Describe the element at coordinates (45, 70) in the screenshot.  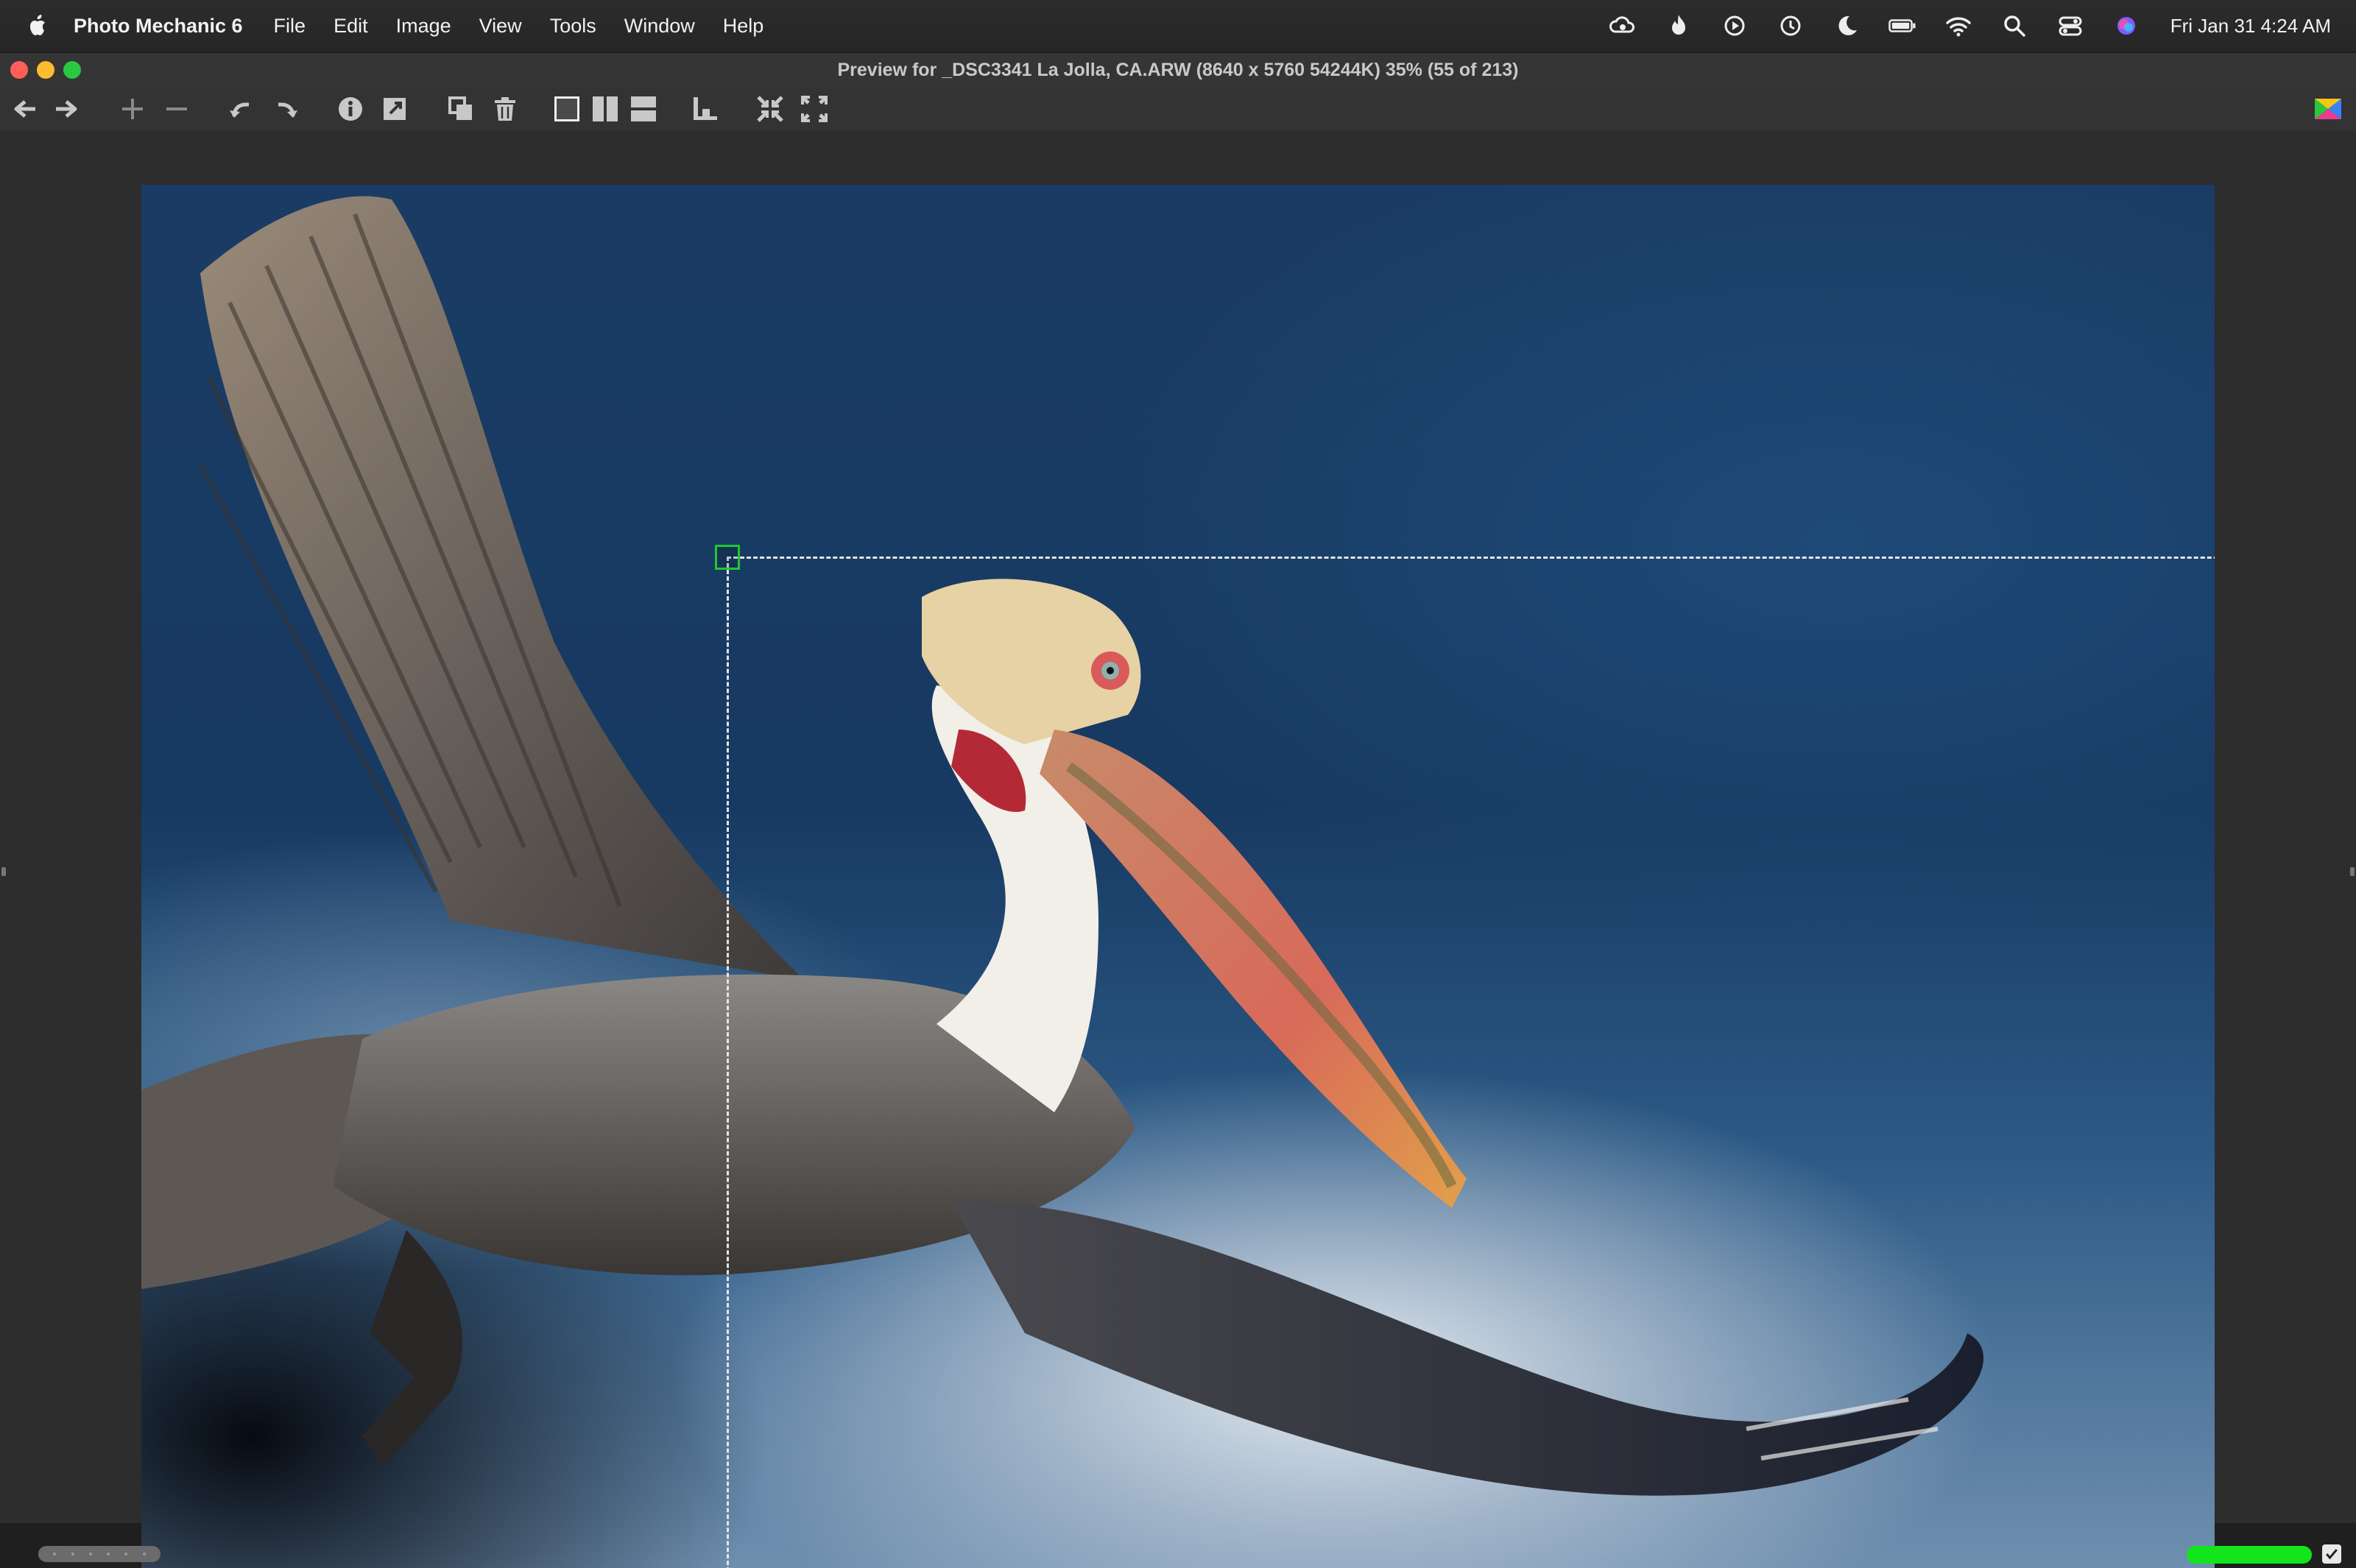
I see `minimize-window-button` at that location.